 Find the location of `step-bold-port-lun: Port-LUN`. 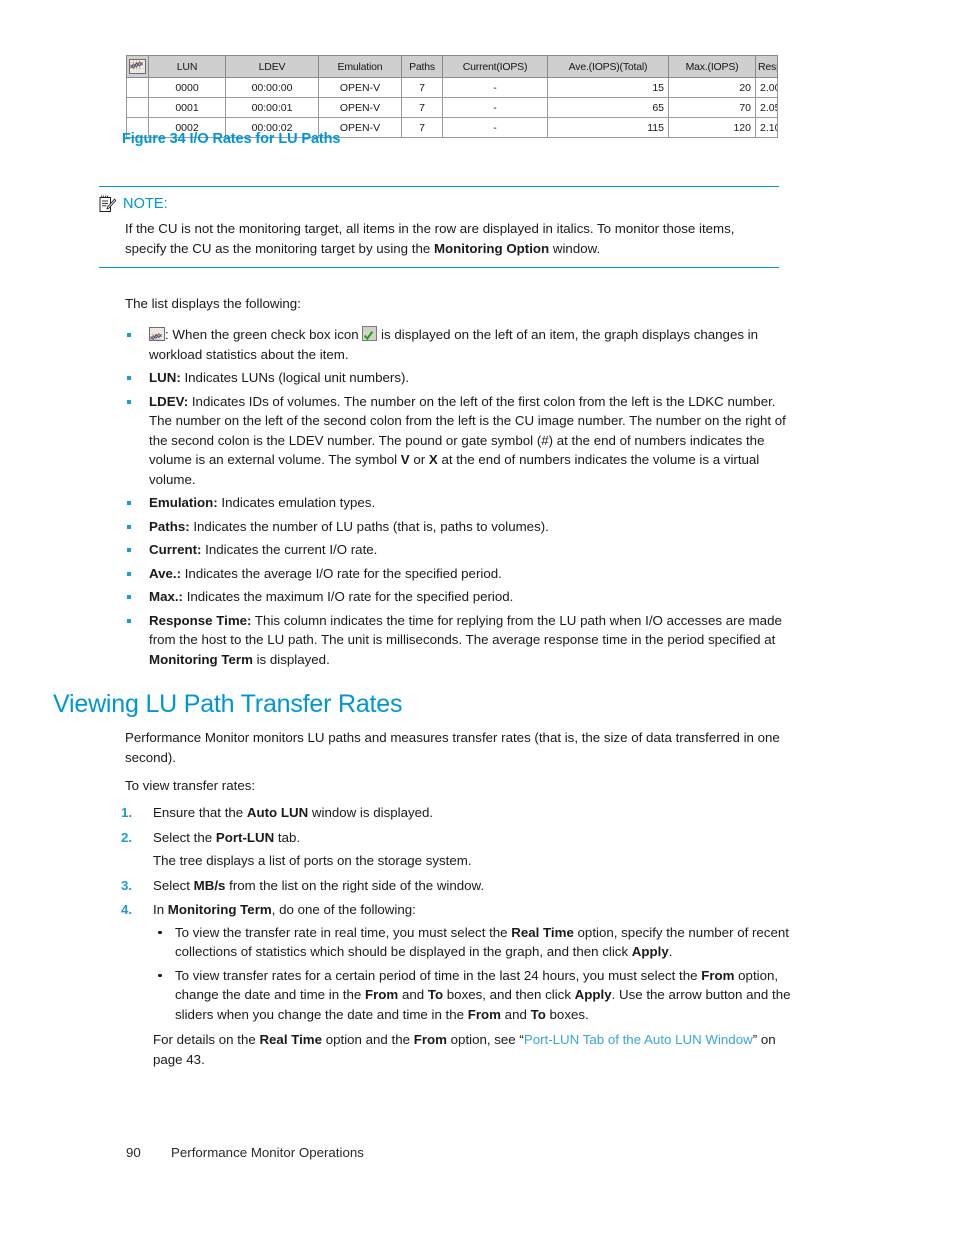

step-bold-port-lun: Port-LUN is located at coordinates (245, 837).